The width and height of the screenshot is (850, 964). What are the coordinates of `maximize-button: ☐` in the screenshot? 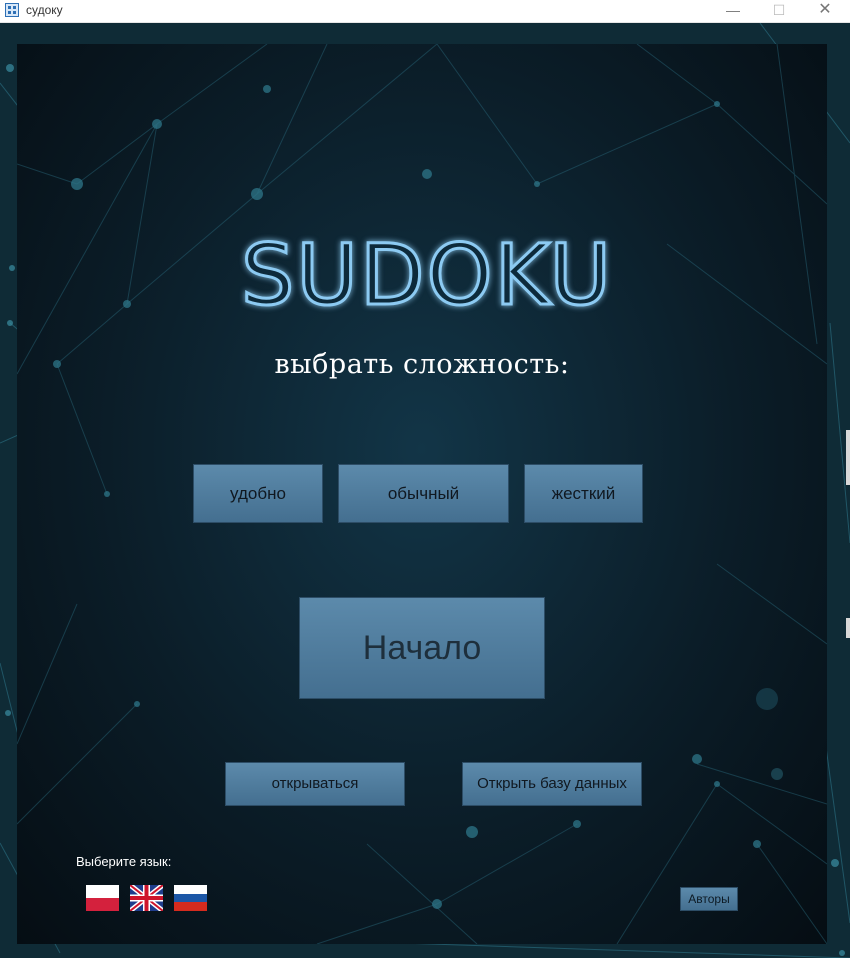 It's located at (779, 11).